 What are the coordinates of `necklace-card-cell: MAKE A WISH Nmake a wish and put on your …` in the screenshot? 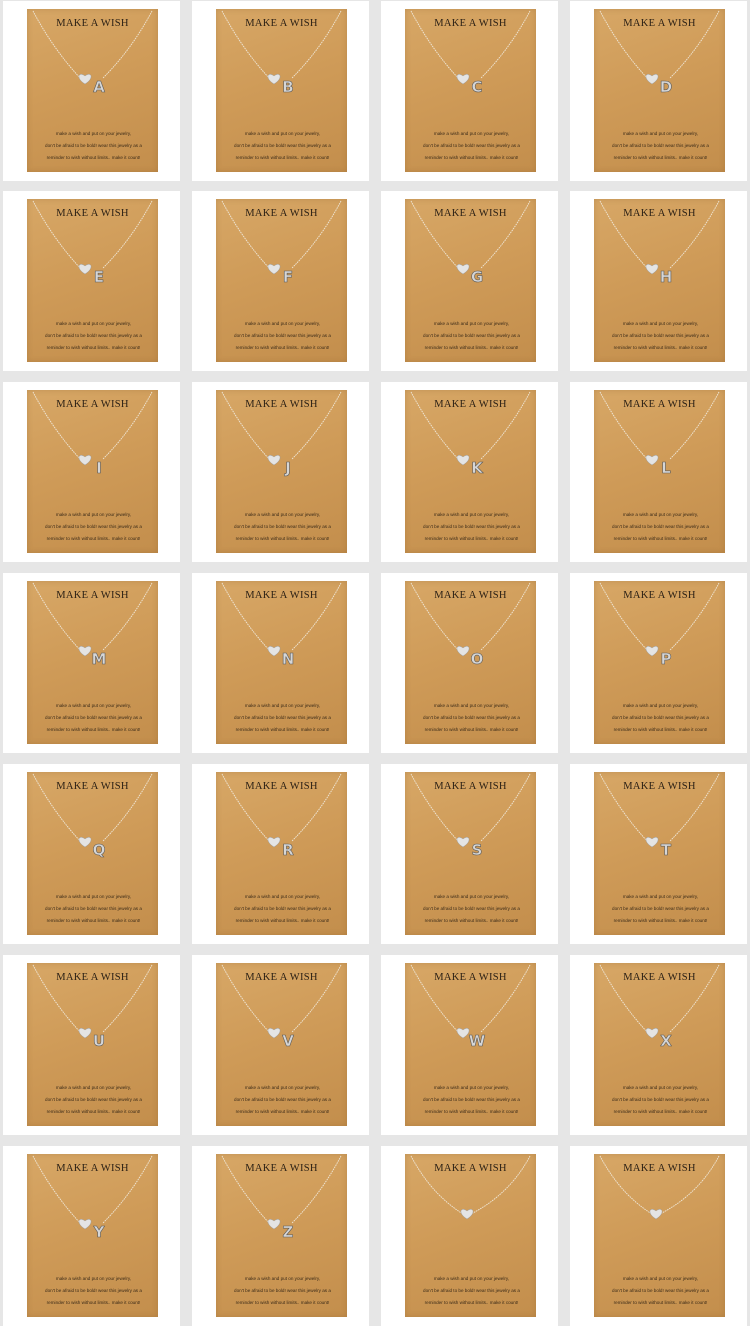 It's located at (280, 663).